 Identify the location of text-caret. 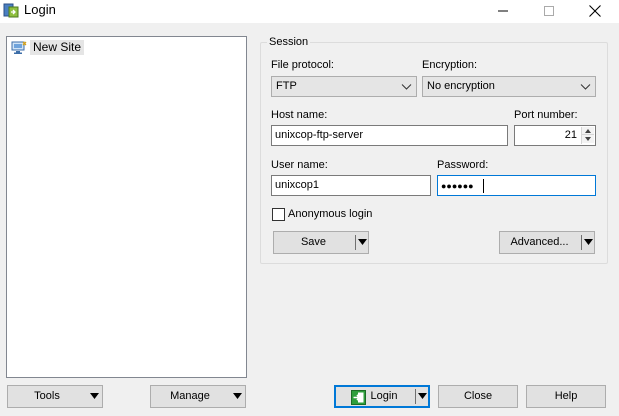
(483, 186).